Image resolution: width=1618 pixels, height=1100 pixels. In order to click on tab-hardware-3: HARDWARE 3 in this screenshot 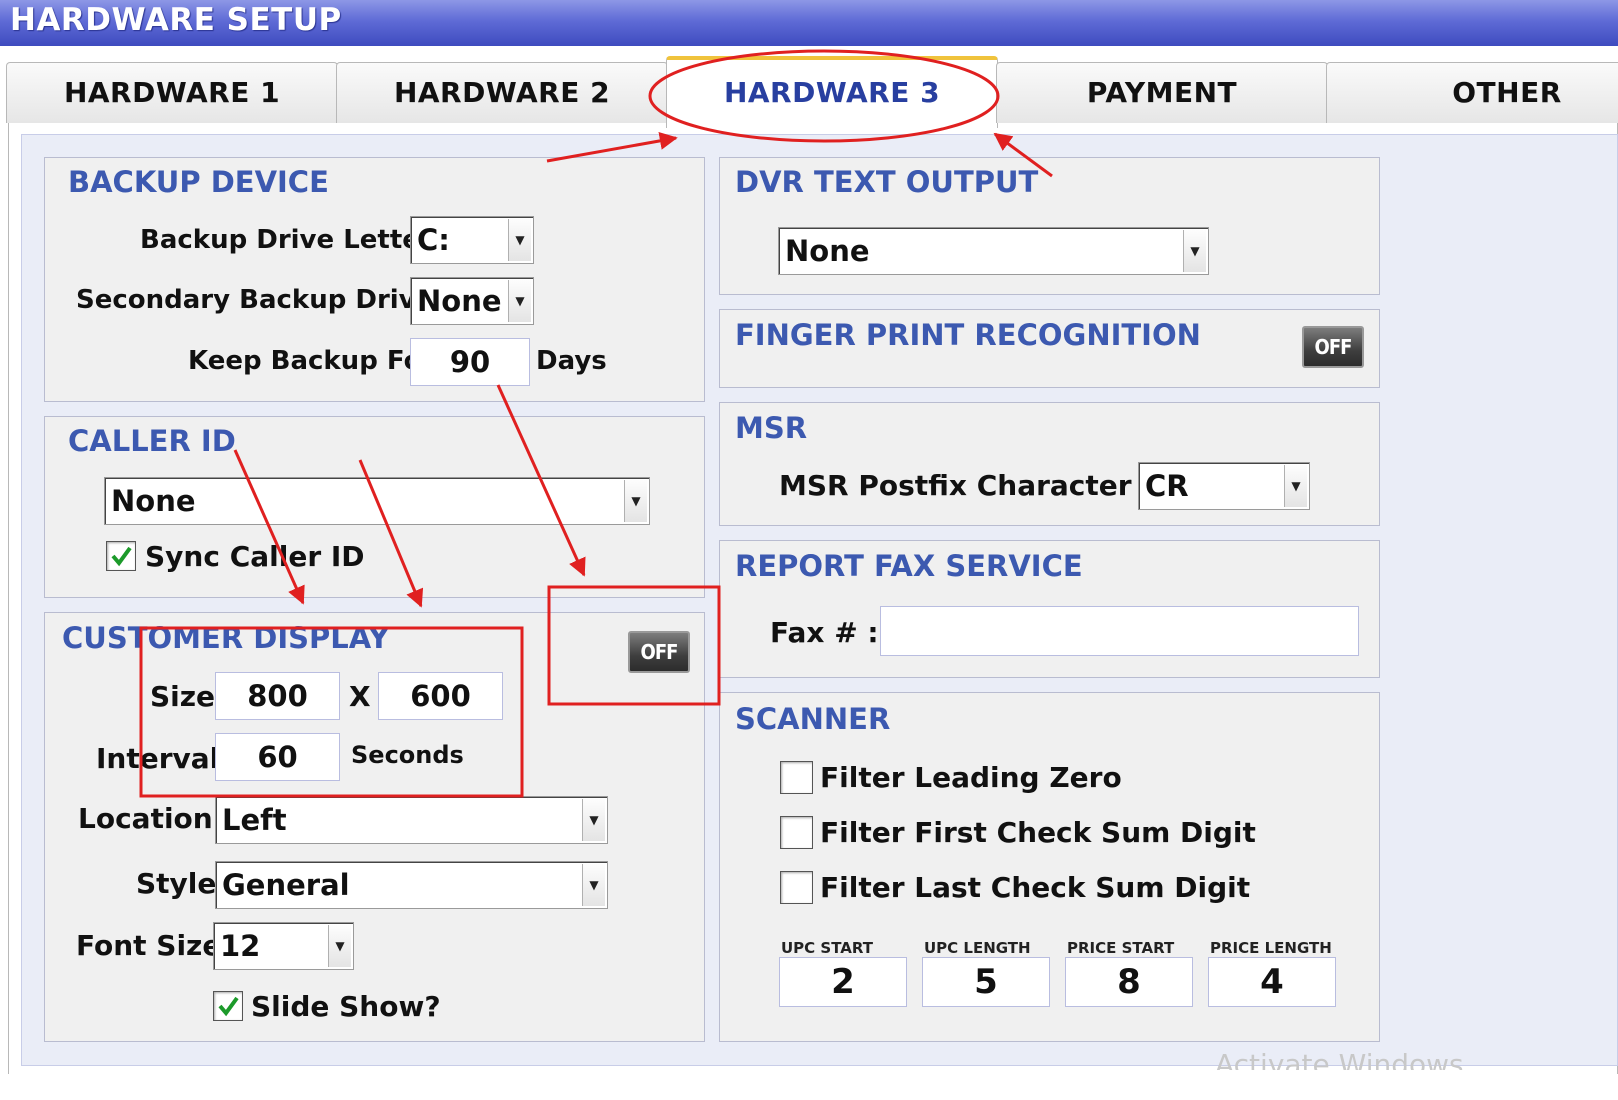, I will do `click(832, 92)`.